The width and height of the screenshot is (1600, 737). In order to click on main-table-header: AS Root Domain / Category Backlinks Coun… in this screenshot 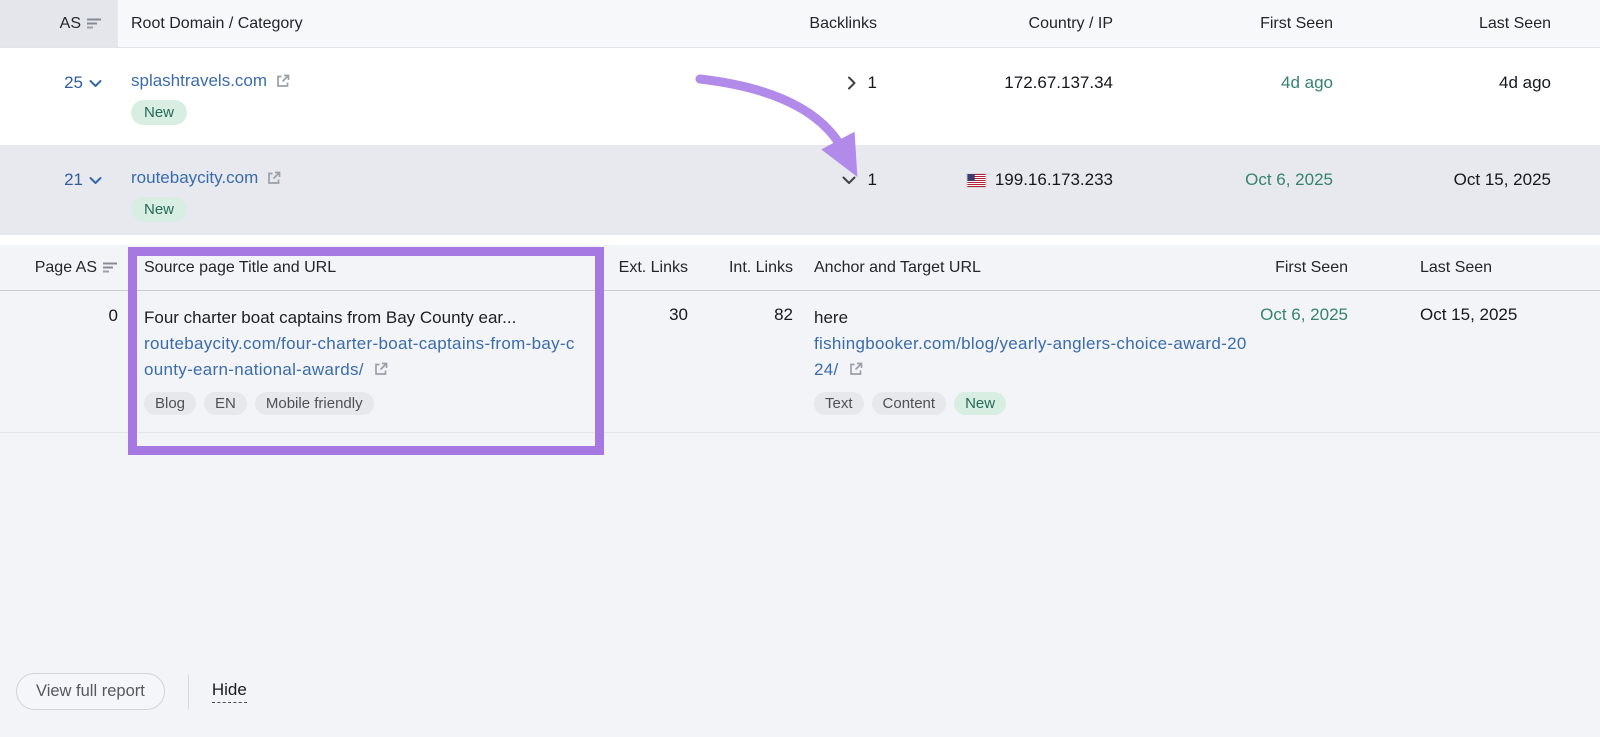, I will do `click(800, 24)`.